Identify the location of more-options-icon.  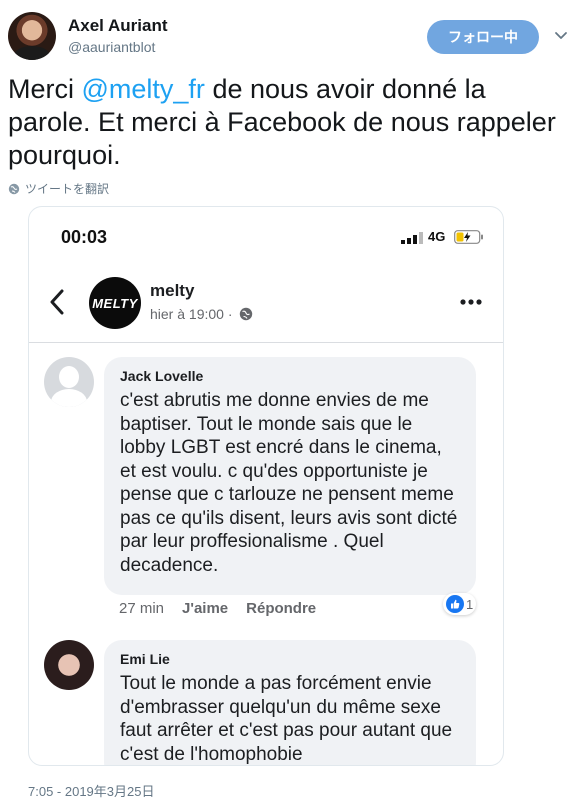
(471, 302).